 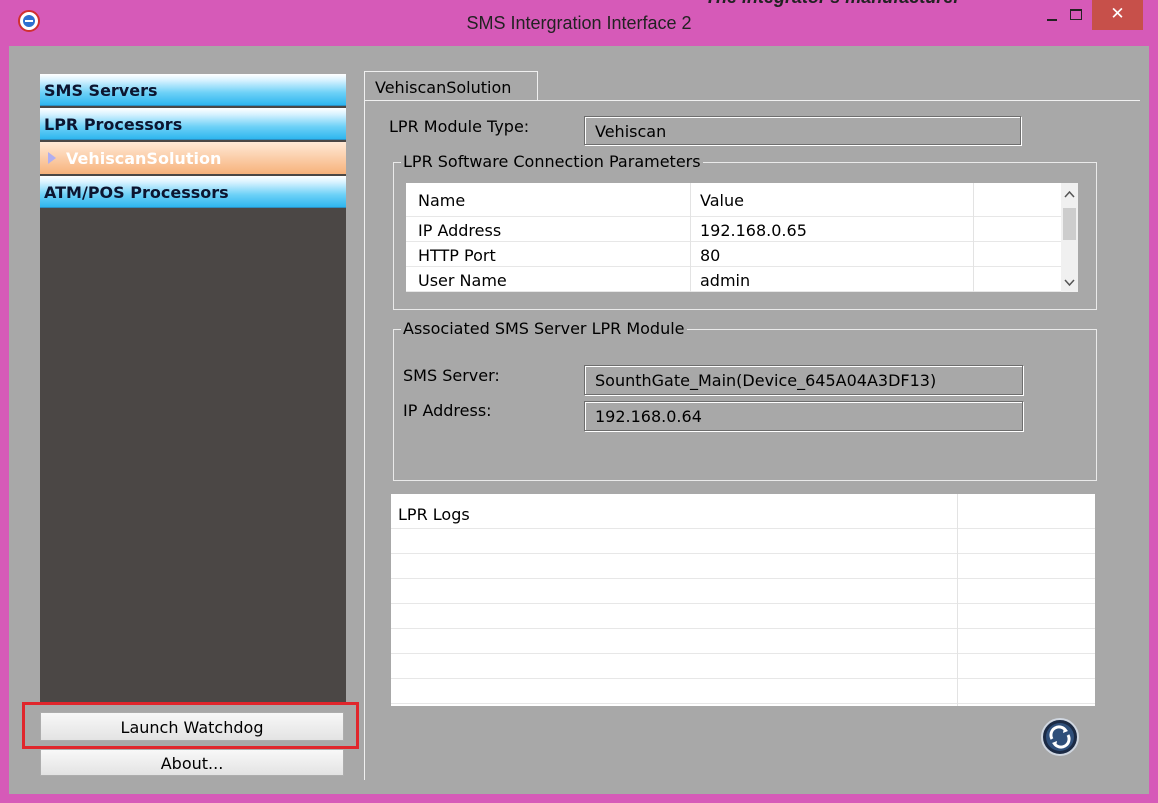 I want to click on table-row: IP Address 192.168.0.65, so click(x=733, y=229).